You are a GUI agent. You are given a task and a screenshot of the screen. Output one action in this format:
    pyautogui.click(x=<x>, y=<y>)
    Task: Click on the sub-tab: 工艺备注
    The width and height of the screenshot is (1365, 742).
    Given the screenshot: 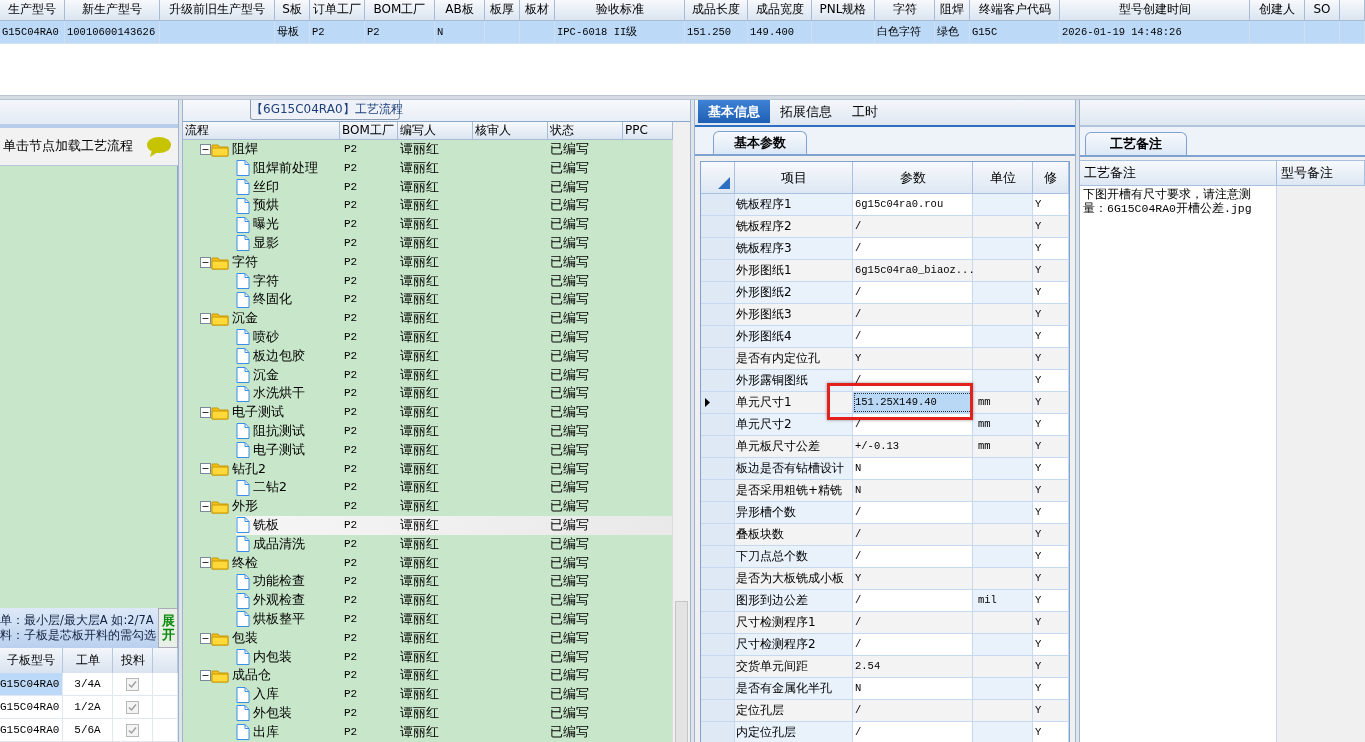 What is the action you would take?
    pyautogui.click(x=1136, y=143)
    